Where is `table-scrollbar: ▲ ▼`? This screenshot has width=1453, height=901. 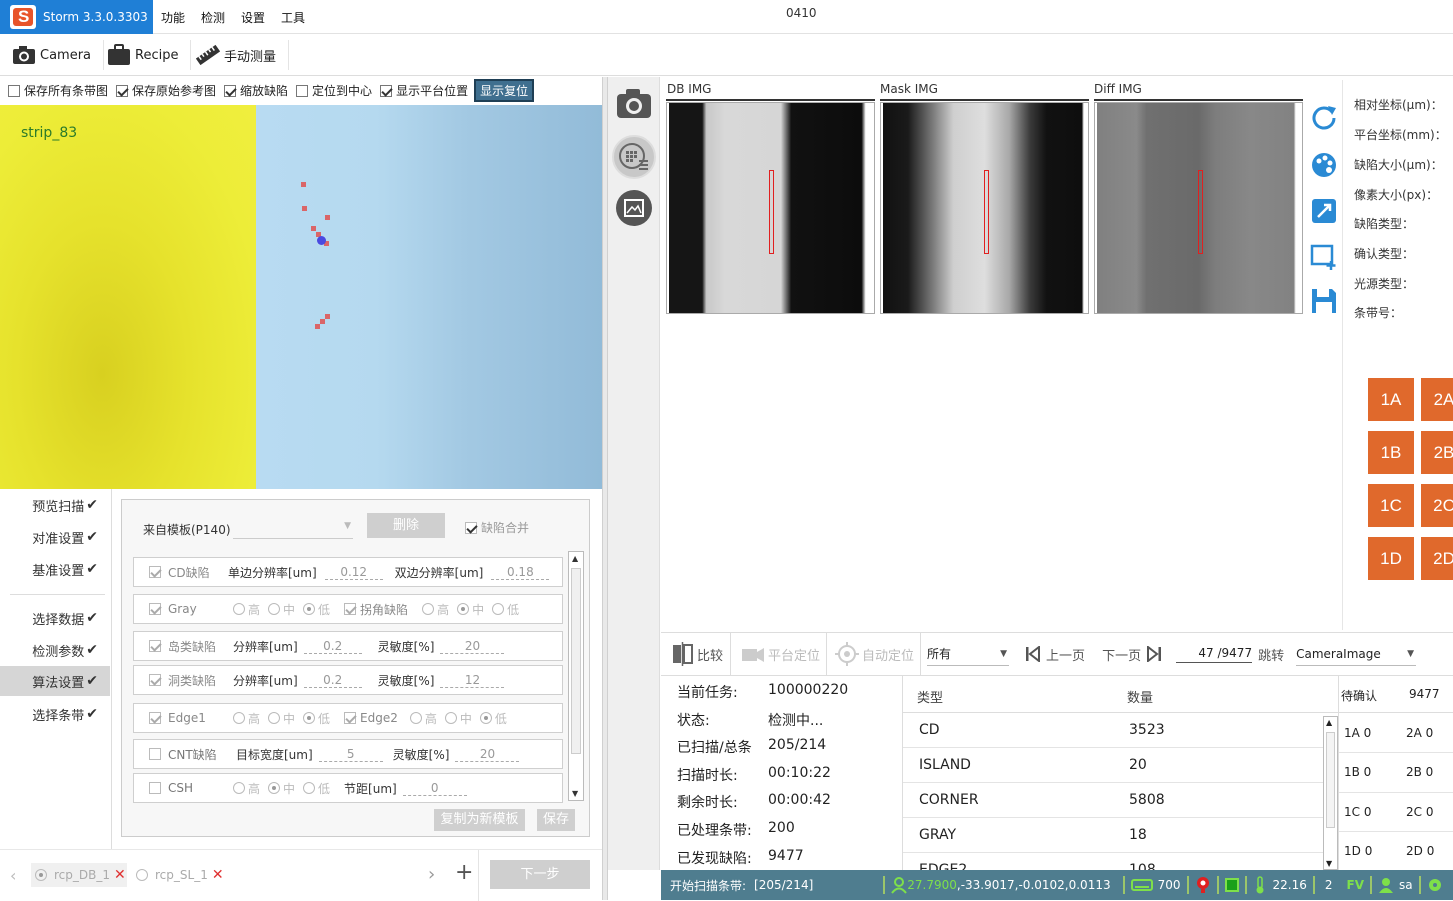 table-scrollbar: ▲ ▼ is located at coordinates (1330, 793).